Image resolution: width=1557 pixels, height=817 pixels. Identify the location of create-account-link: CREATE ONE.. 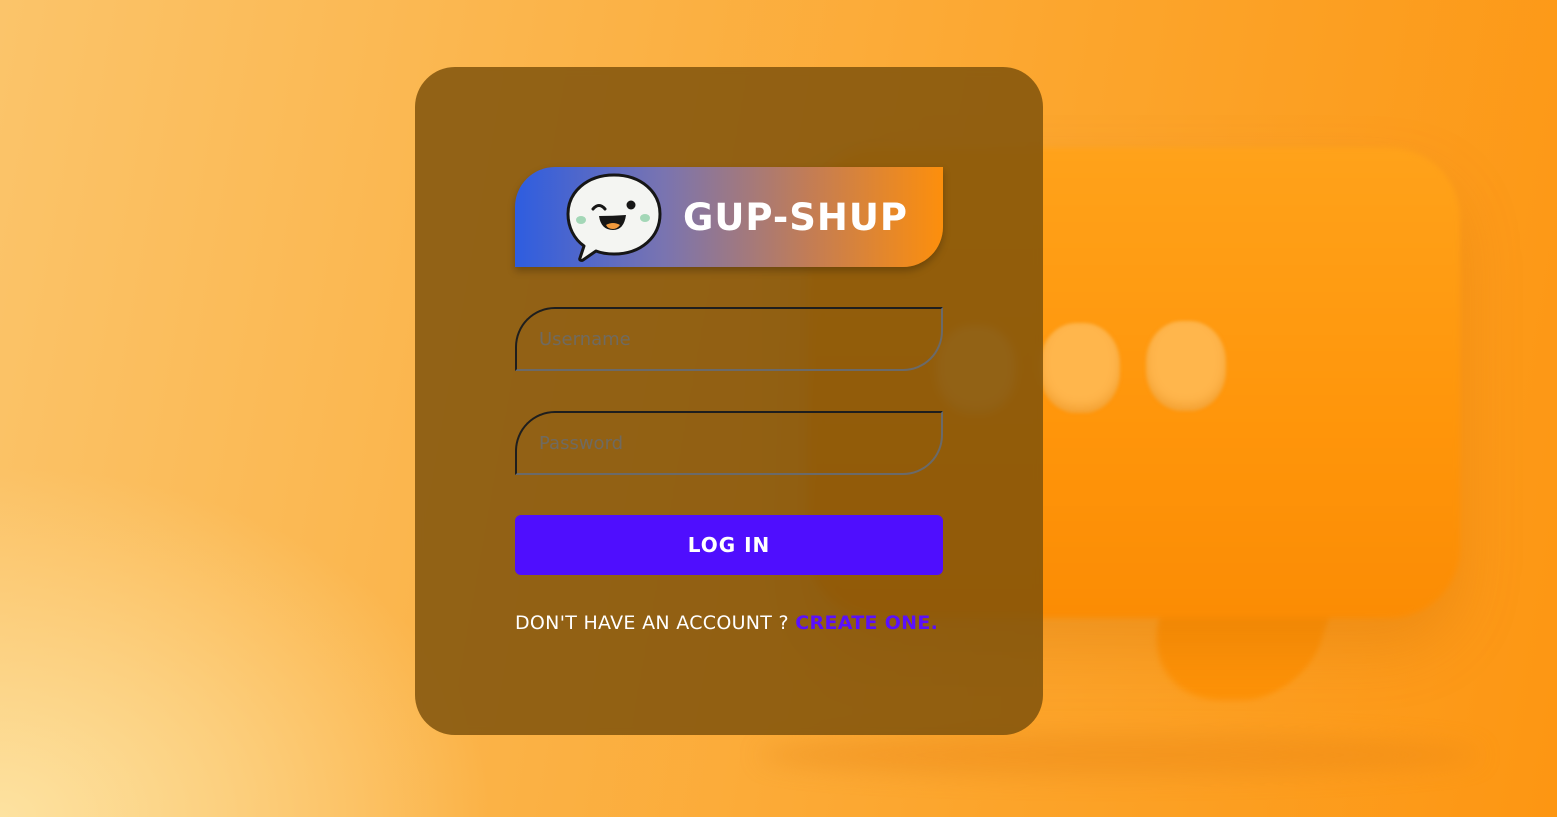
(866, 623).